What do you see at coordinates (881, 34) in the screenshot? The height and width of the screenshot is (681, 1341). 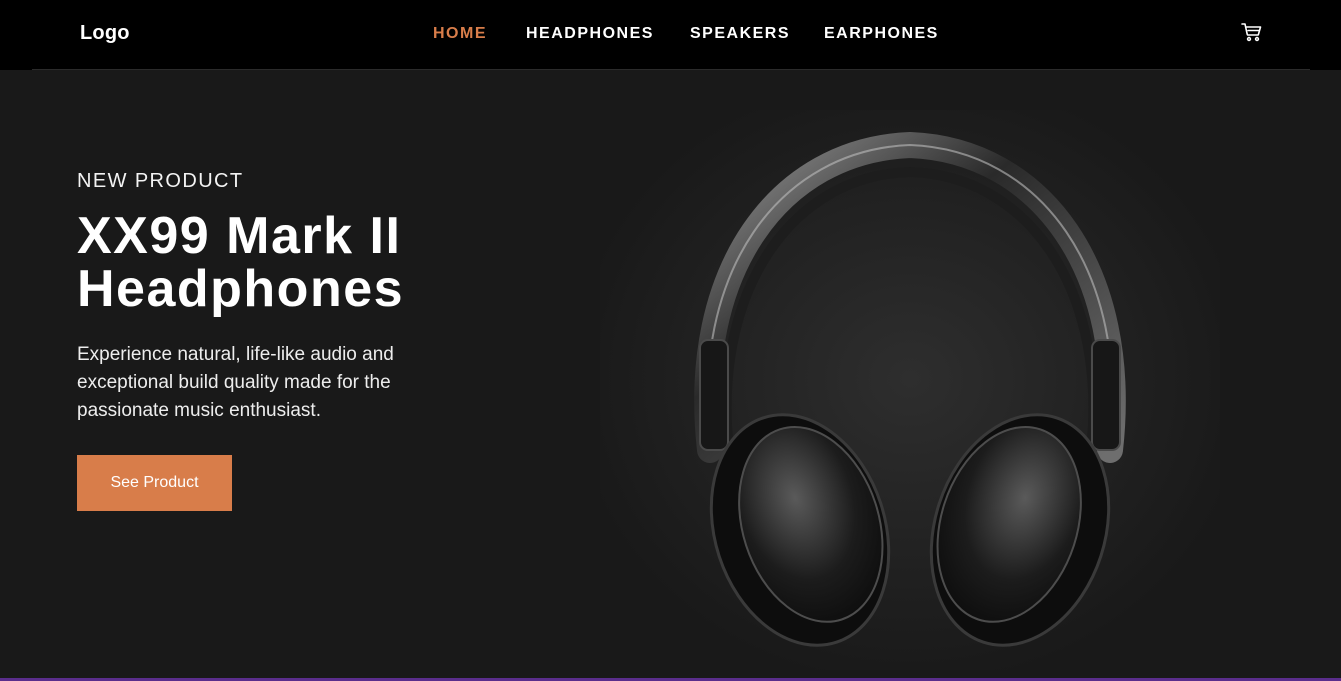 I see `nav-earphones: EARPHONES` at bounding box center [881, 34].